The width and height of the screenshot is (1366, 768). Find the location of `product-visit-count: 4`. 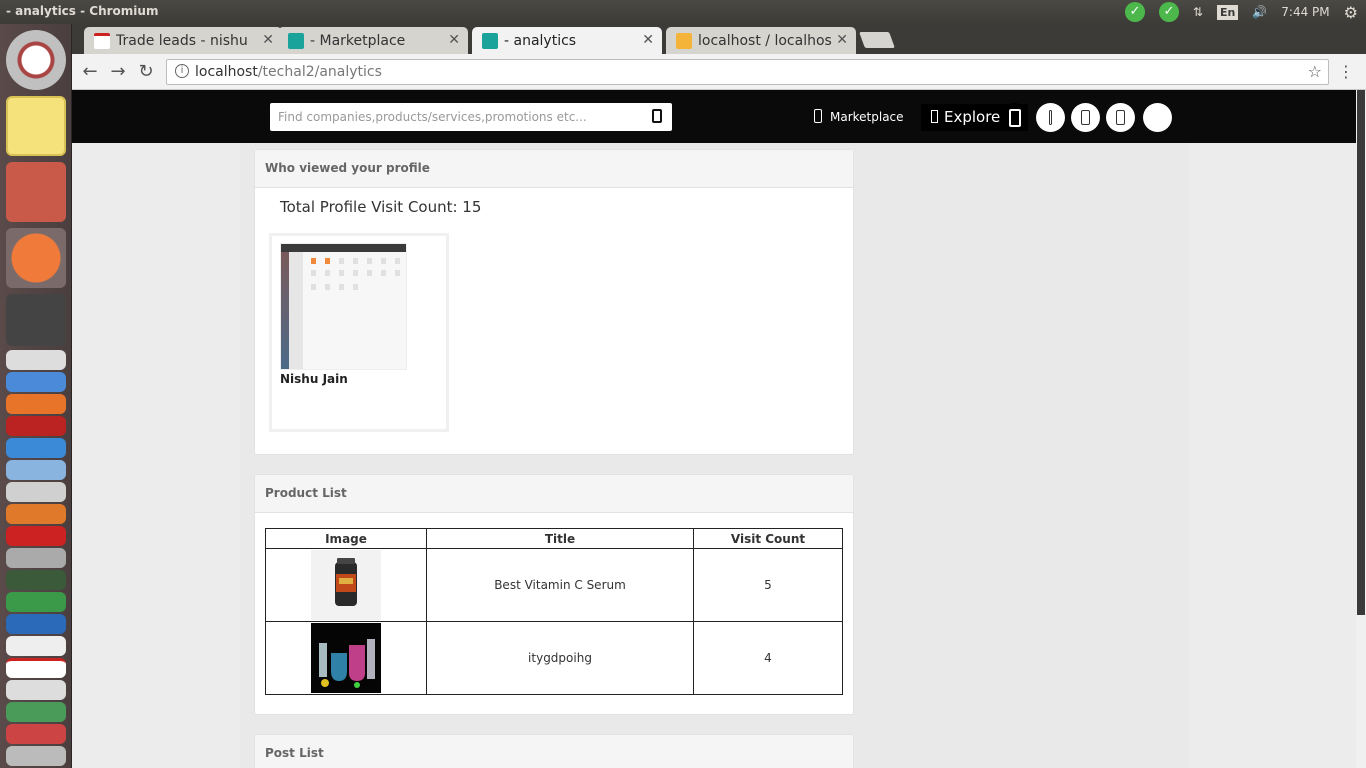

product-visit-count: 4 is located at coordinates (768, 658).